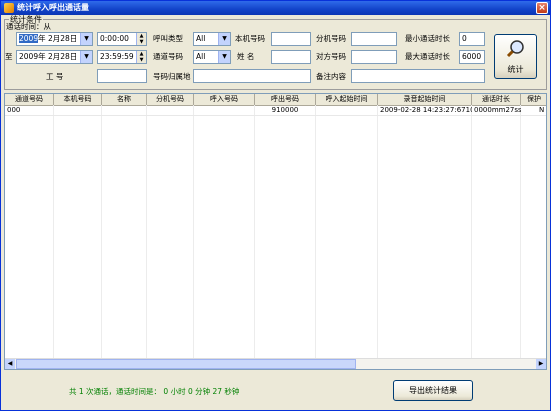 The width and height of the screenshot is (551, 411). Describe the element at coordinates (212, 39) in the screenshot. I see `call-type-select: All ▼` at that location.